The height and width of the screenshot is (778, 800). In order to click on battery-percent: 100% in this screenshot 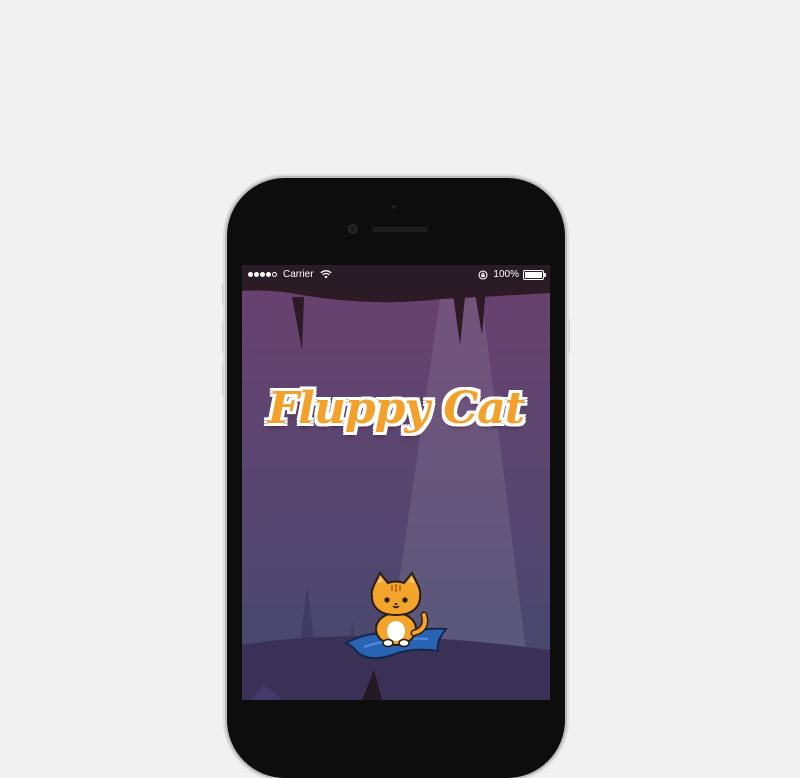, I will do `click(506, 274)`.